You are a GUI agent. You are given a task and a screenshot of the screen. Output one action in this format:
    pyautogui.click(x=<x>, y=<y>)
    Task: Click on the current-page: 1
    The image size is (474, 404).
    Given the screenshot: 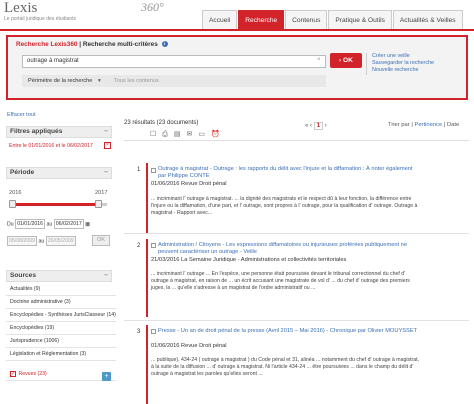 What is the action you would take?
    pyautogui.click(x=318, y=126)
    